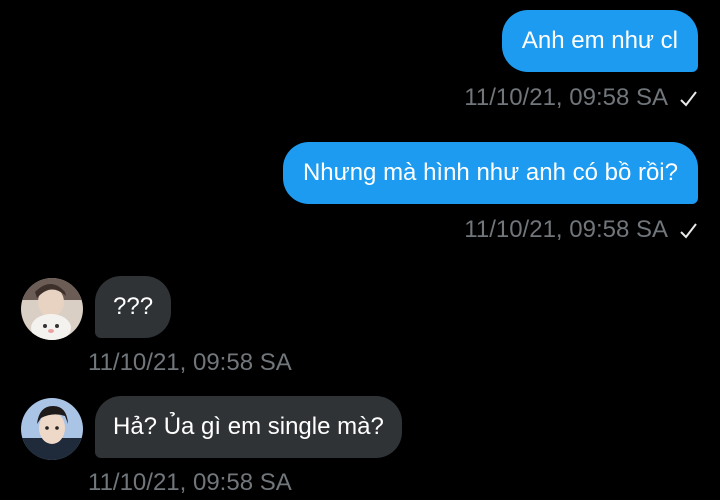 Image resolution: width=720 pixels, height=500 pixels. I want to click on outgoing-message-bubble: Nhưng mà hình như anh có bồ rồi?, so click(490, 173).